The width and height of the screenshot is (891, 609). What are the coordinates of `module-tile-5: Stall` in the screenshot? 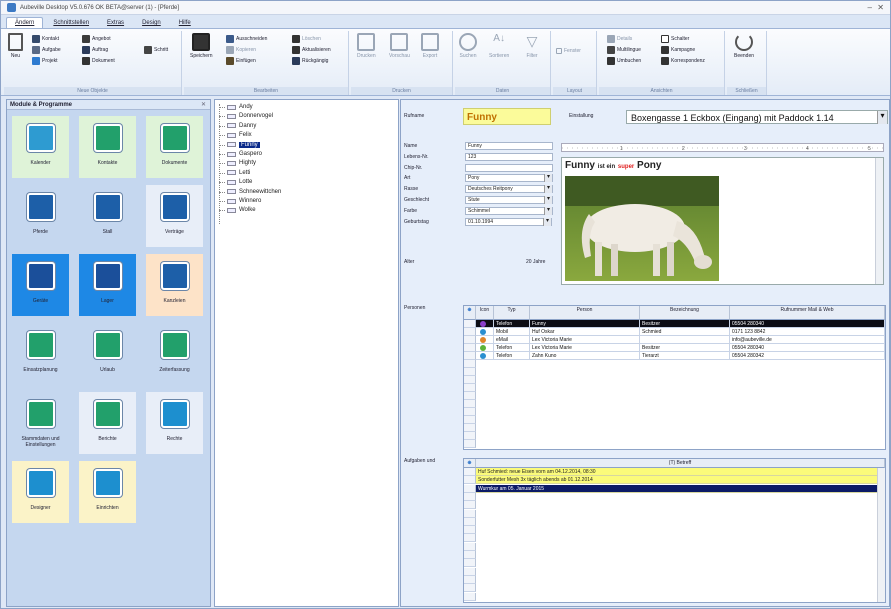 It's located at (107, 216).